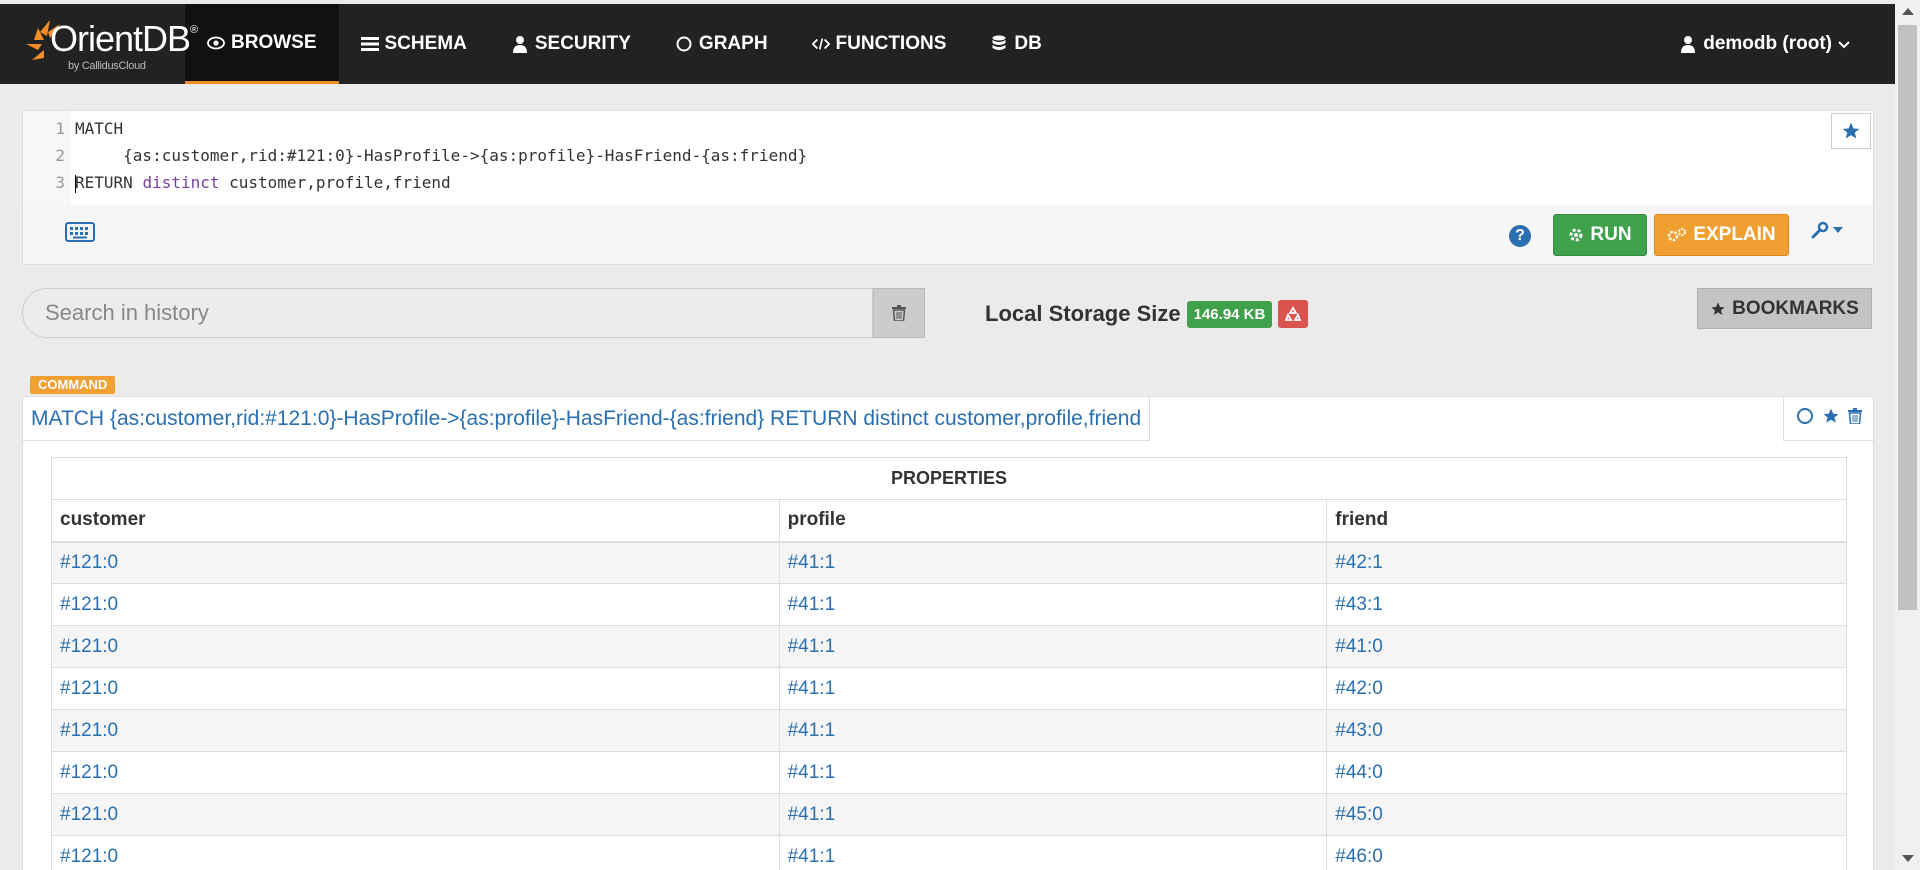  I want to click on rid-link: #46:0, so click(1586, 852).